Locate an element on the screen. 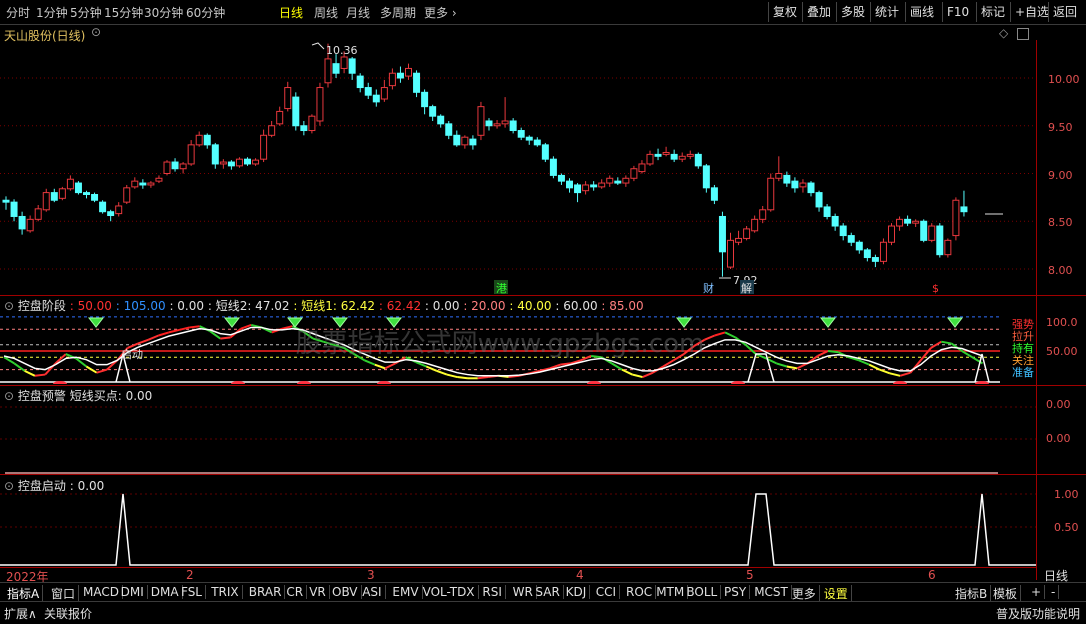 This screenshot has height=624, width=1086. add-watchlist-button: +自选 is located at coordinates (1031, 12).